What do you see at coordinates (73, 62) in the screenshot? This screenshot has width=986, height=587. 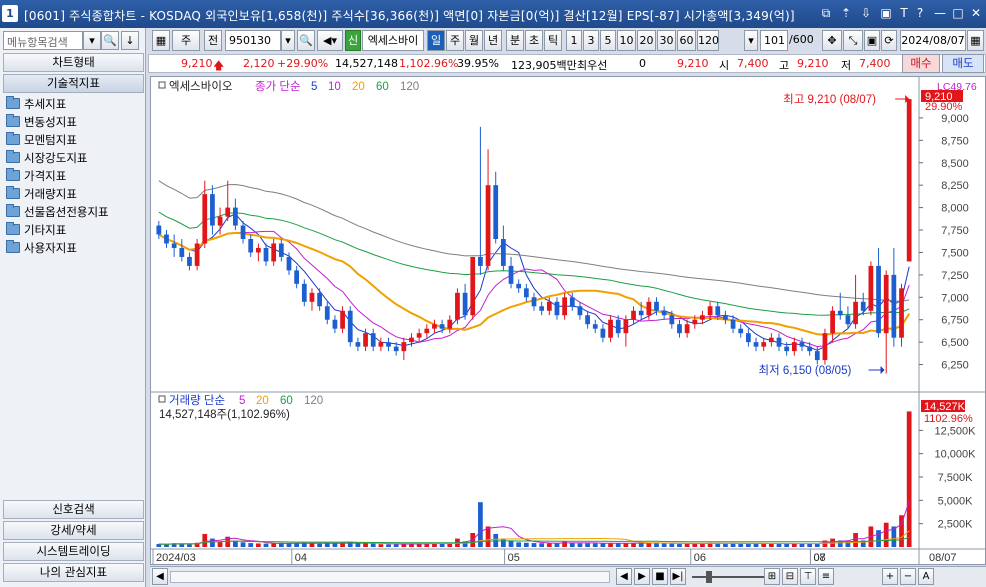 I see `tab-chart-type: 차트형태` at bounding box center [73, 62].